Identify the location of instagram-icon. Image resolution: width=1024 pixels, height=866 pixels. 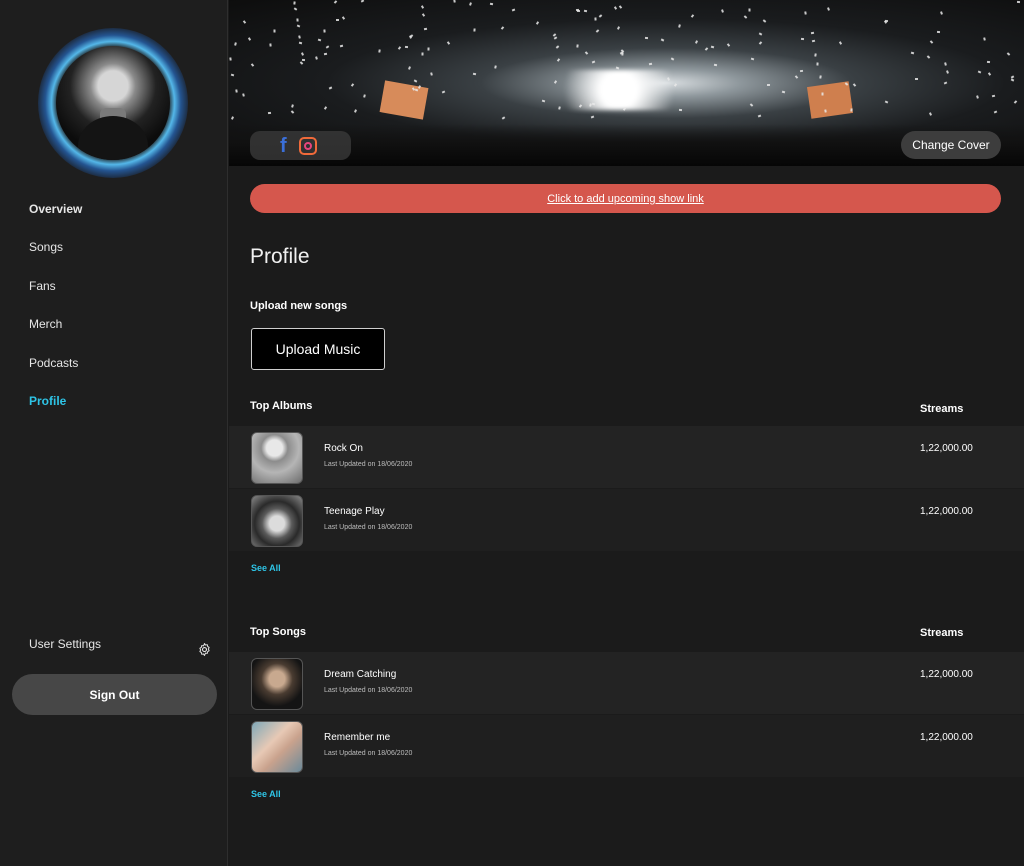
(307, 145).